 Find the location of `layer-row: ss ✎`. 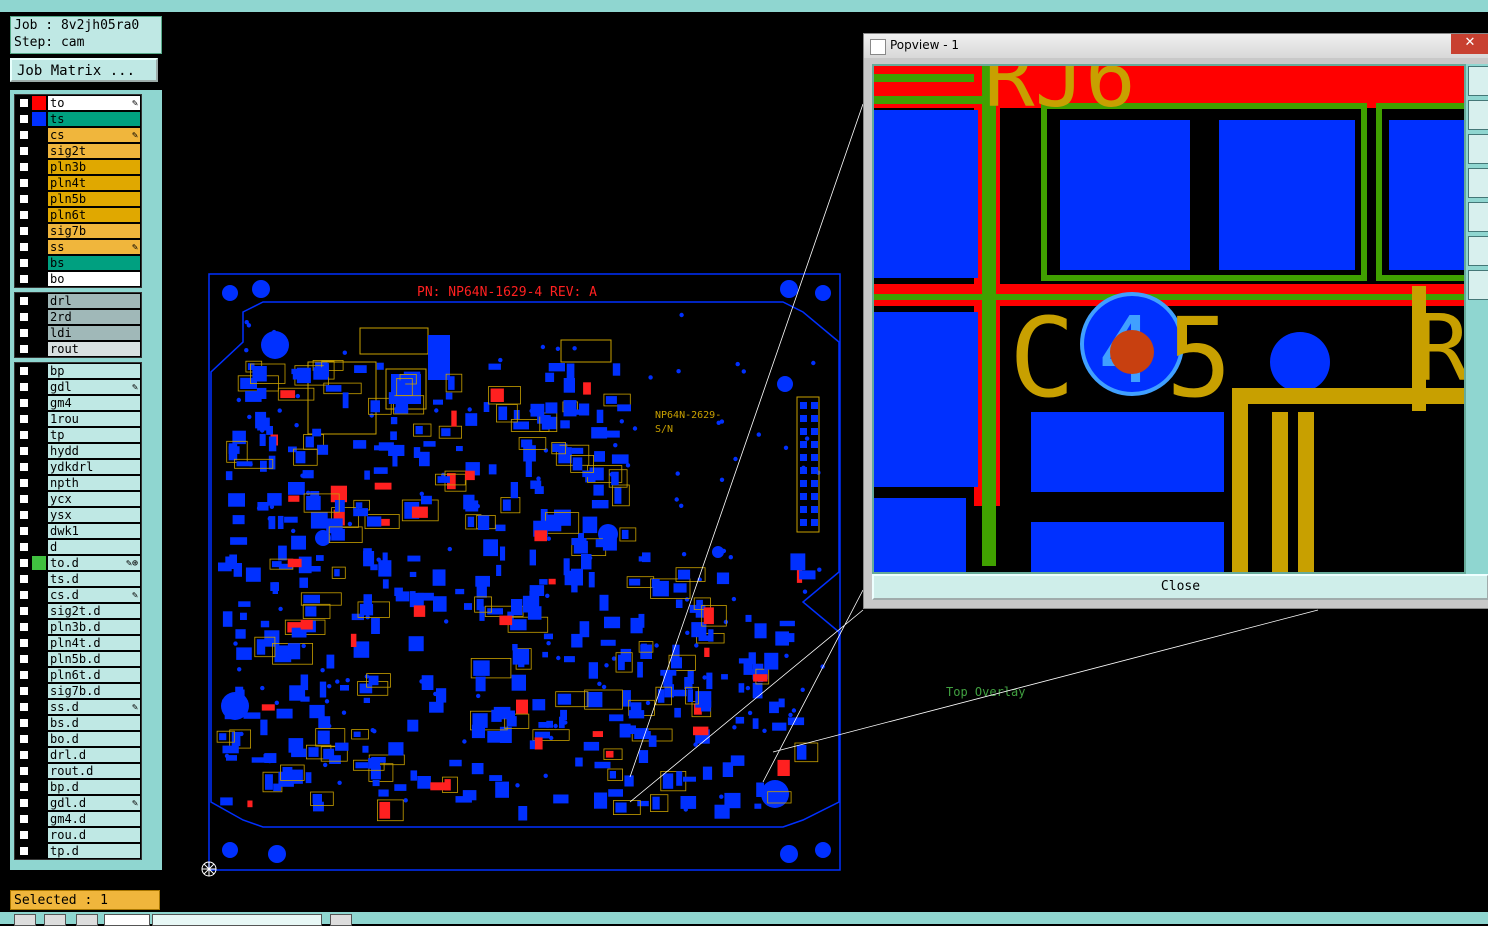

layer-row: ss ✎ is located at coordinates (78, 247).